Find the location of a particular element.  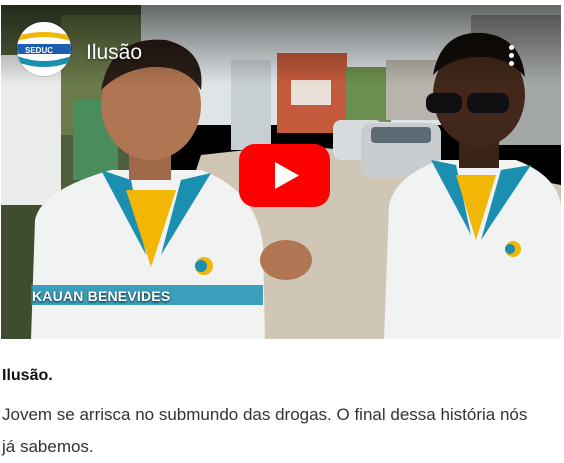

video-title: Ilusão is located at coordinates (114, 53).